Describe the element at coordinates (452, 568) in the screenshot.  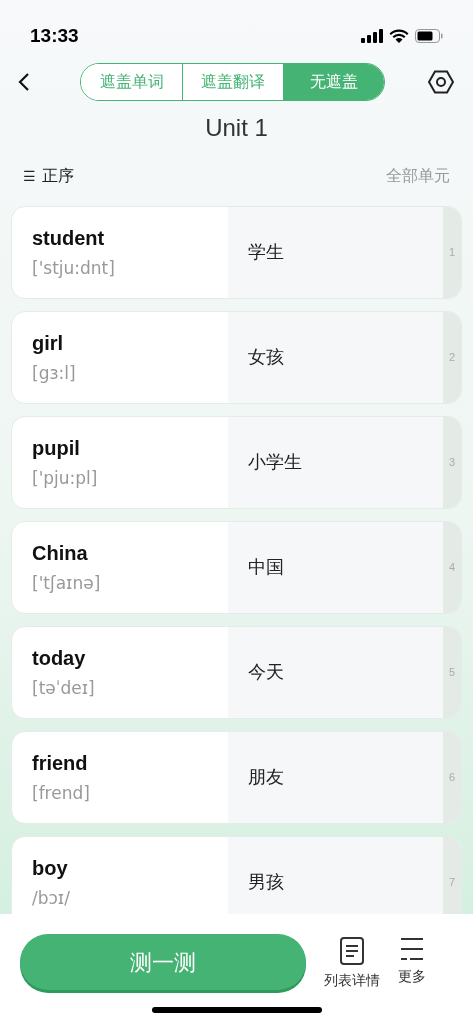
I see `index-number: 4` at that location.